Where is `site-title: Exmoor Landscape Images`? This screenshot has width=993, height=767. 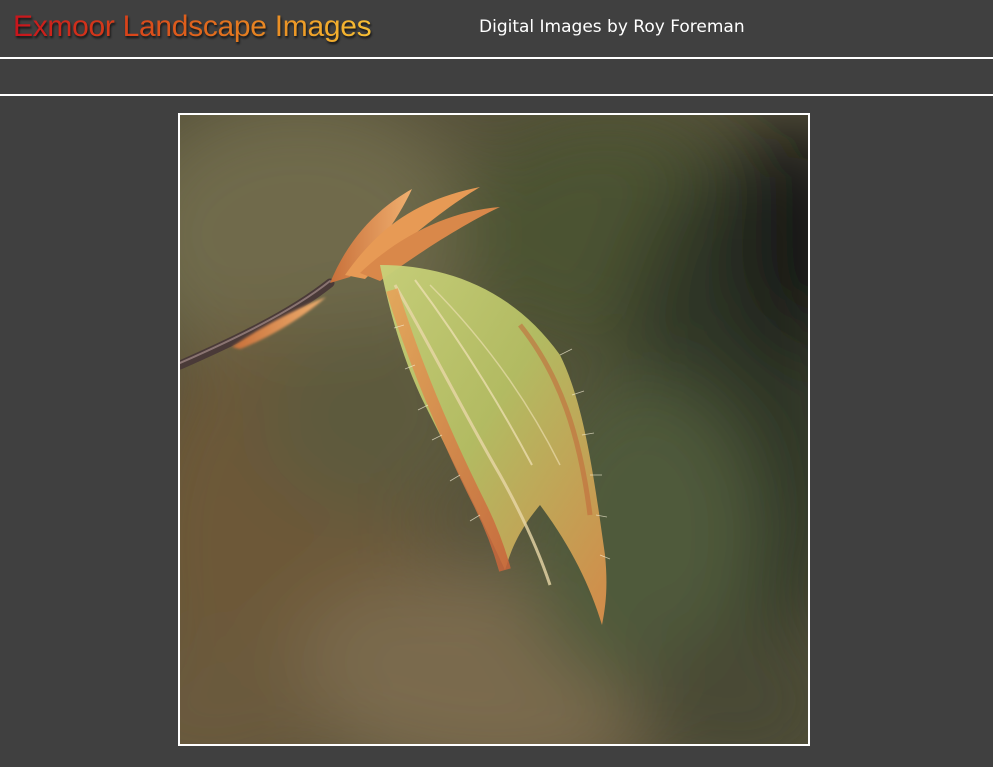
site-title: Exmoor Landscape Images is located at coordinates (192, 27).